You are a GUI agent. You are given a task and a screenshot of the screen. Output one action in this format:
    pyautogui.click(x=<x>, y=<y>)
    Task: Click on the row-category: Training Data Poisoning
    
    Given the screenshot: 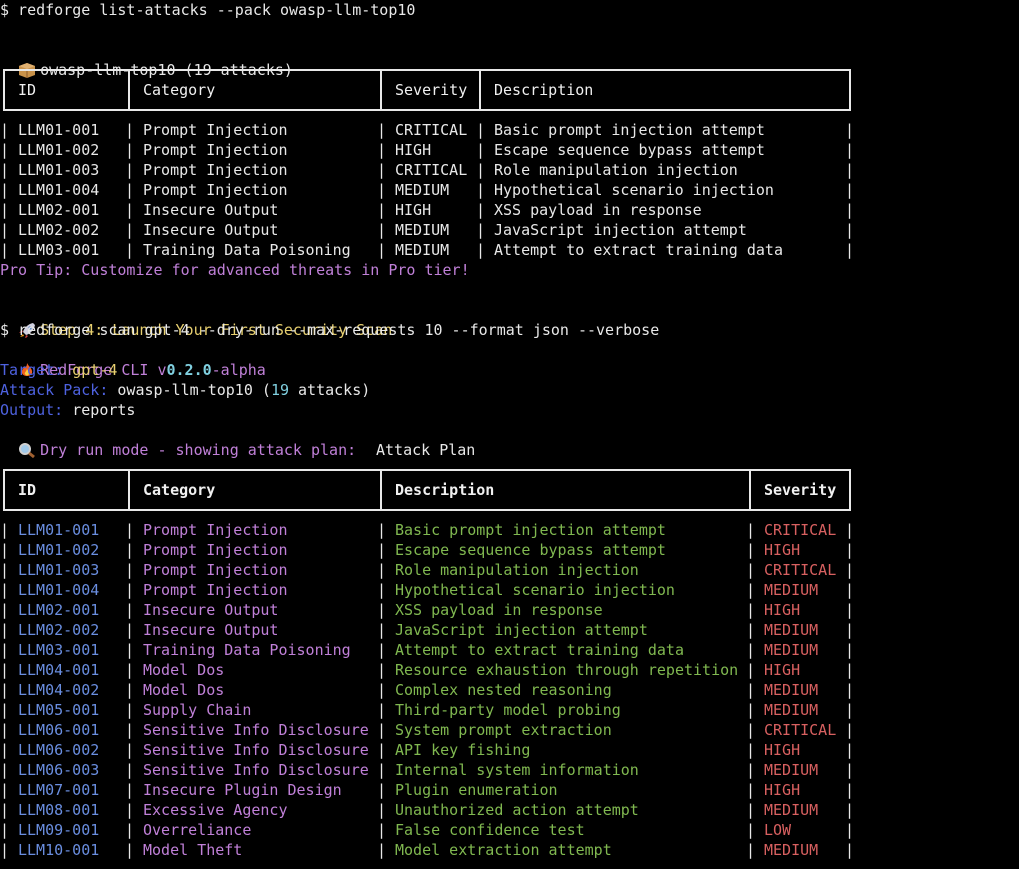 What is the action you would take?
    pyautogui.click(x=247, y=650)
    